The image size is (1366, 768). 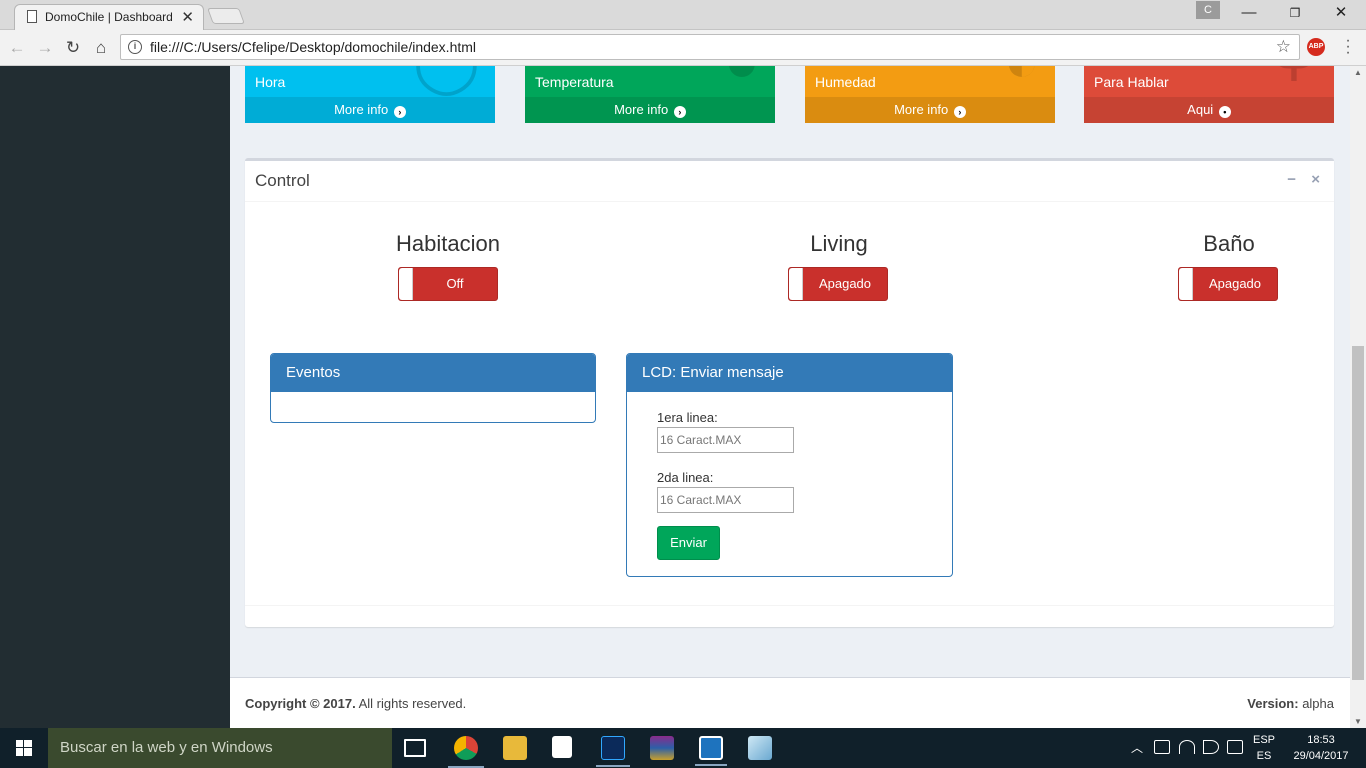 I want to click on room-name: Habitacion, so click(x=448, y=243).